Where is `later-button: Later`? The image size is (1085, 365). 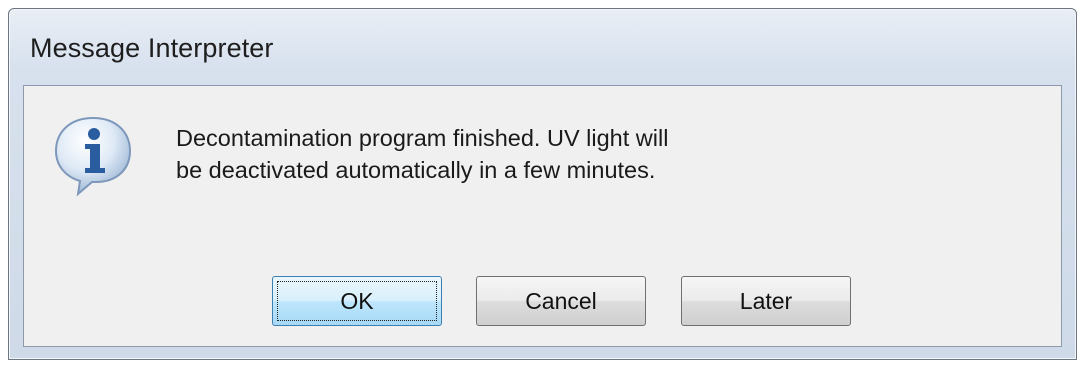 later-button: Later is located at coordinates (766, 301).